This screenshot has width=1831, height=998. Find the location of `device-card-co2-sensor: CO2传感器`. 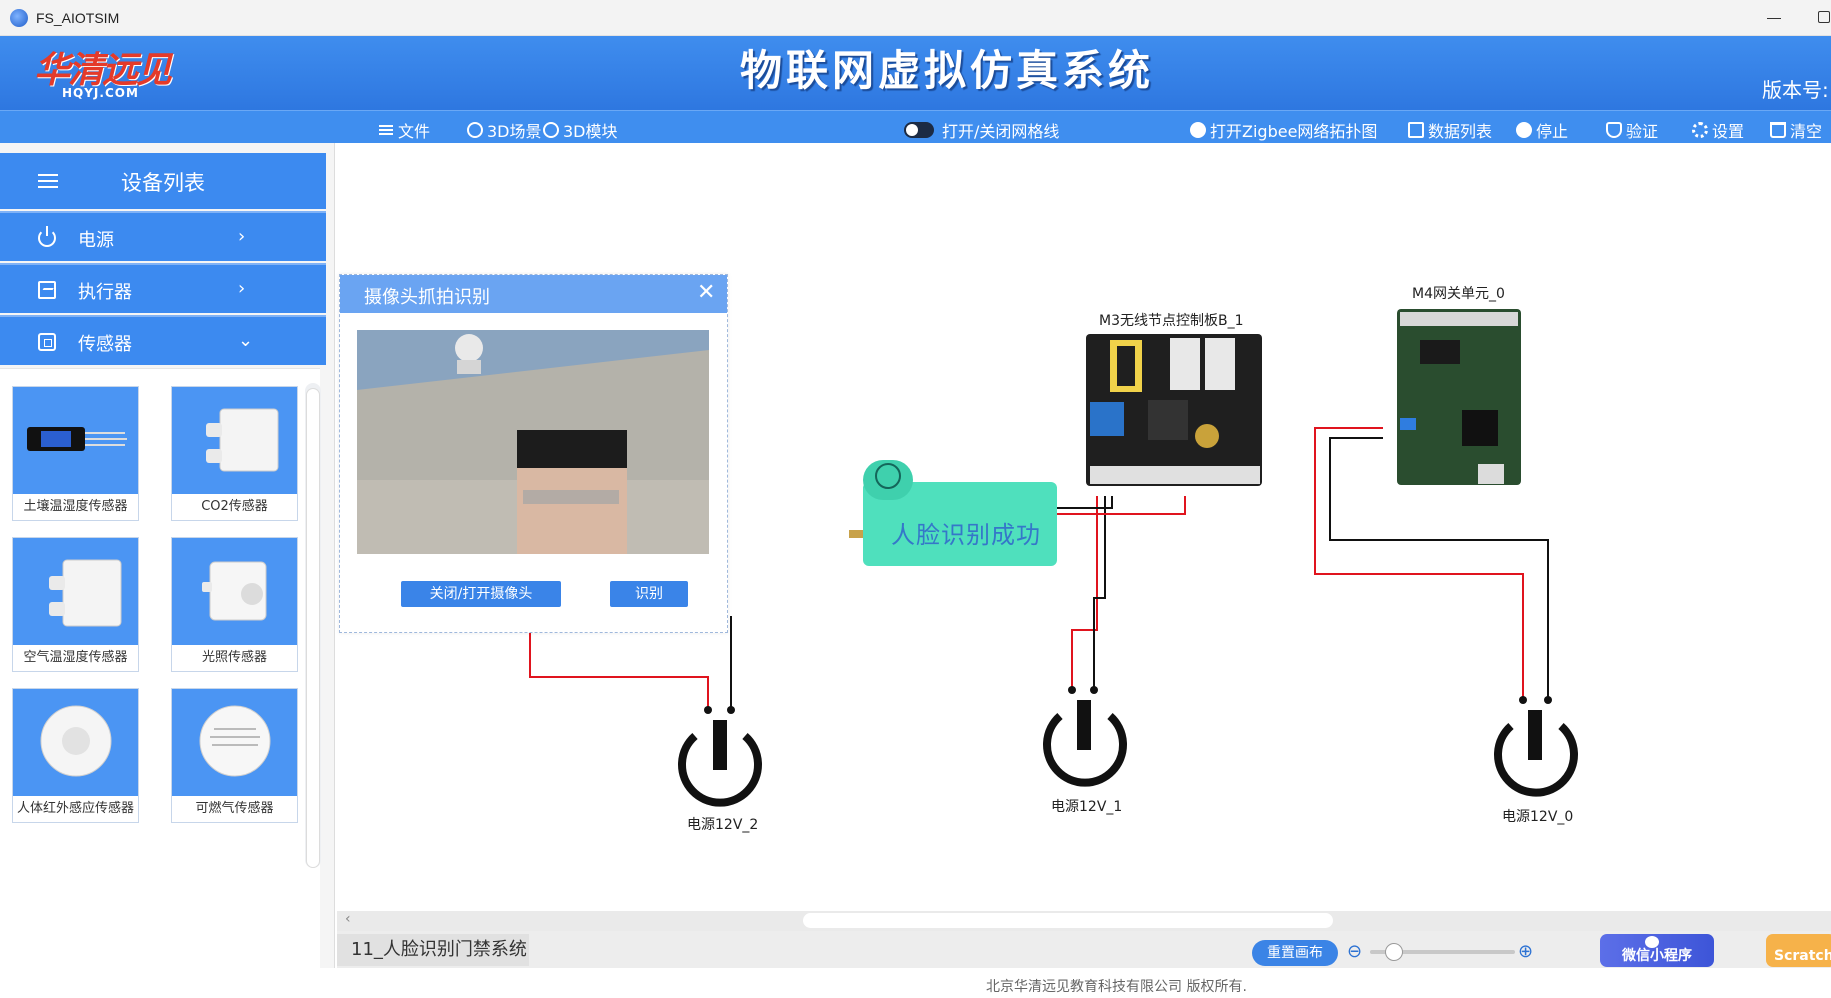

device-card-co2-sensor: CO2传感器 is located at coordinates (234, 453).